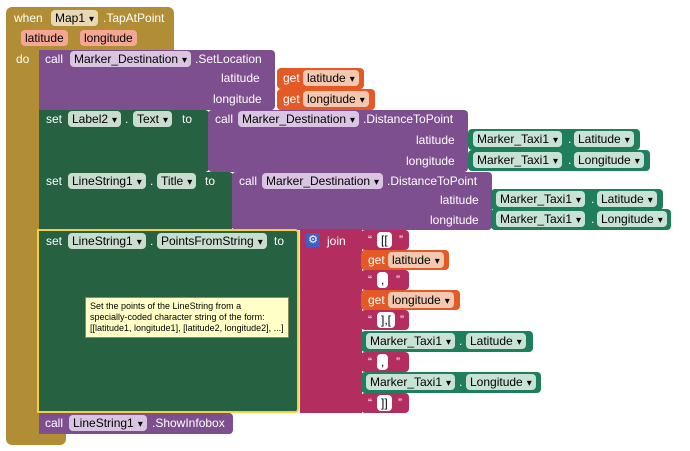 The image size is (690, 451). I want to click on join-keyword: join, so click(336, 241).